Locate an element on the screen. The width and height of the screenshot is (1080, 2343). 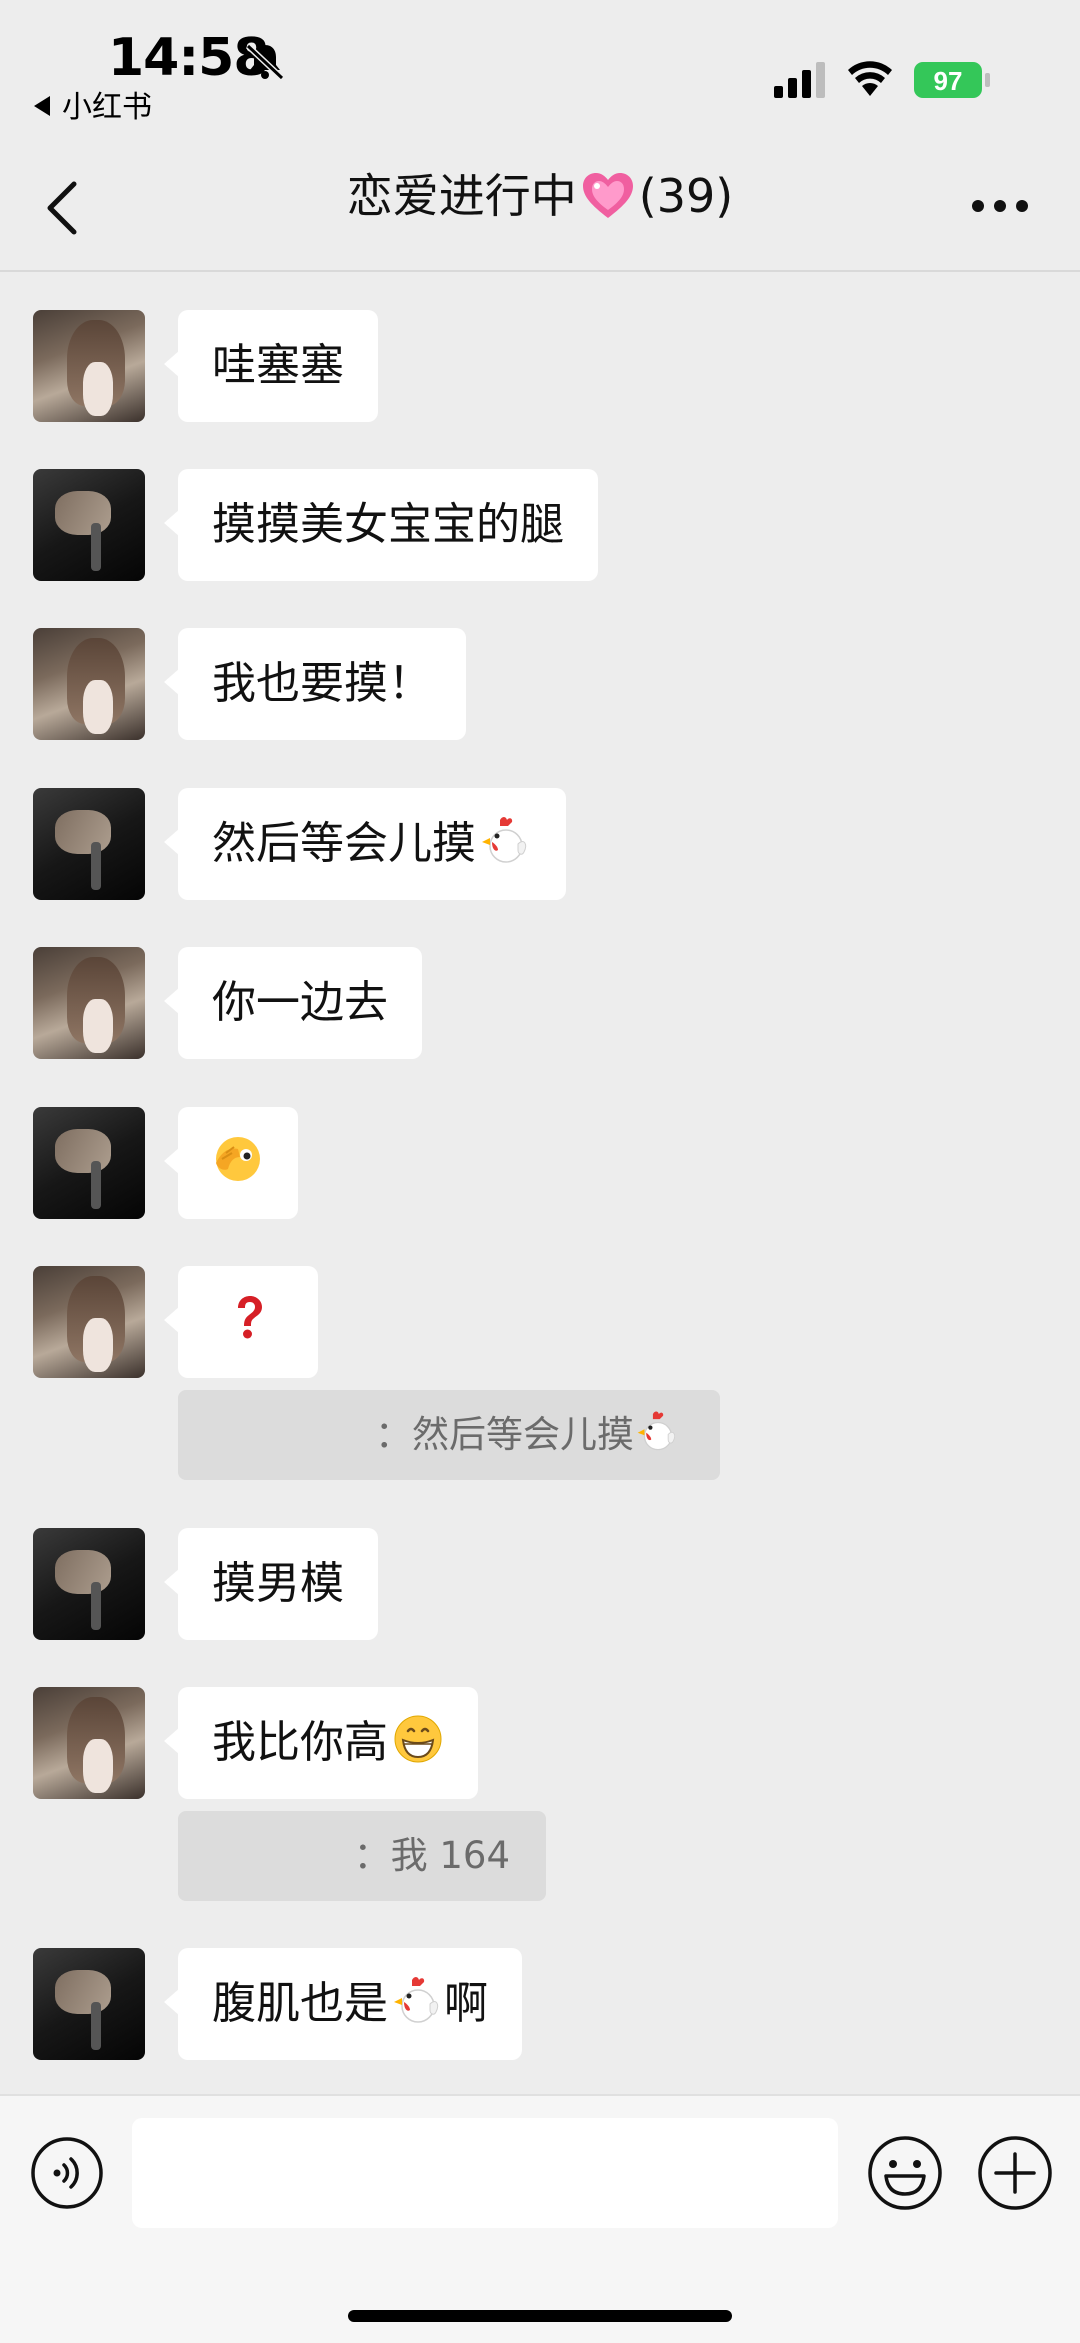
cellular-signal-icon is located at coordinates (799, 80).